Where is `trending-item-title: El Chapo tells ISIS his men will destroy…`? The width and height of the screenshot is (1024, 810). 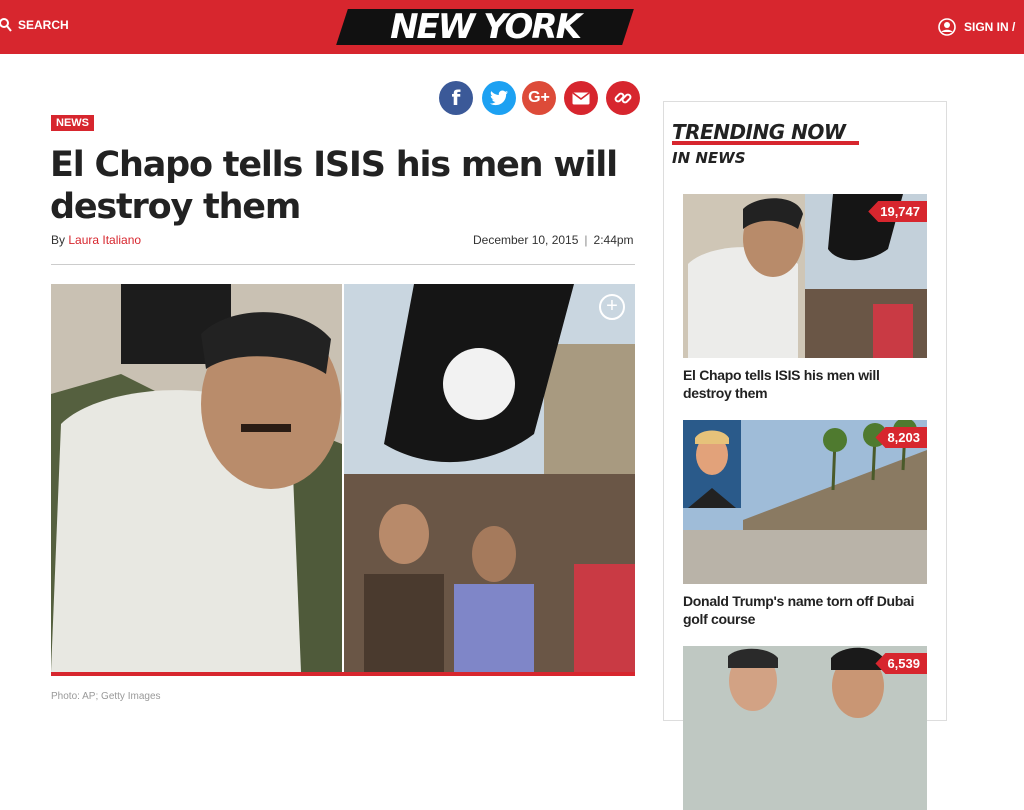 trending-item-title: El Chapo tells ISIS his men will destroy… is located at coordinates (805, 384).